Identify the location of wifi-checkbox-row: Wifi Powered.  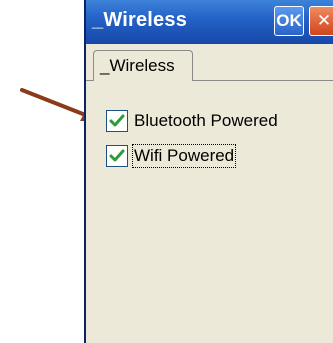
(171, 156).